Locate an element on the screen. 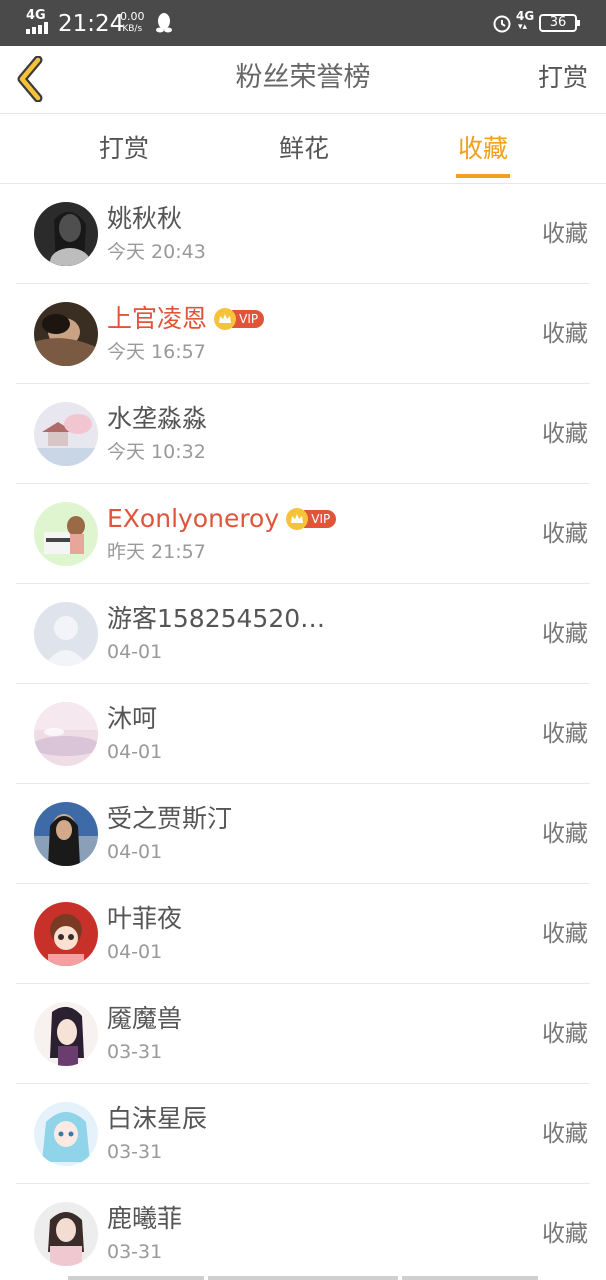  name-line: 上官凌恩 VIP is located at coordinates (186, 319).